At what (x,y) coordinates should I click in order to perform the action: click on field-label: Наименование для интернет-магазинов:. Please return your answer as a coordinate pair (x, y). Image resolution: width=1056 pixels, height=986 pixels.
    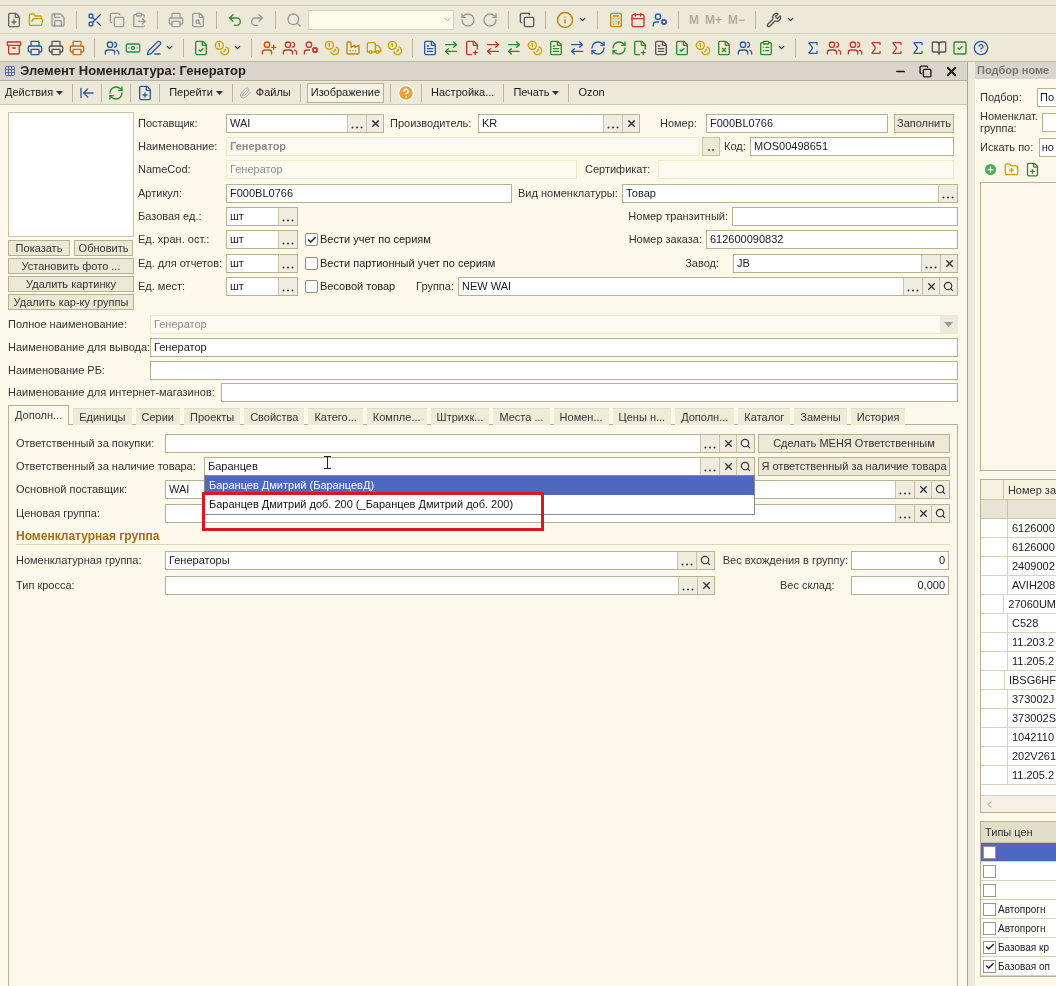
    Looking at the image, I should click on (112, 392).